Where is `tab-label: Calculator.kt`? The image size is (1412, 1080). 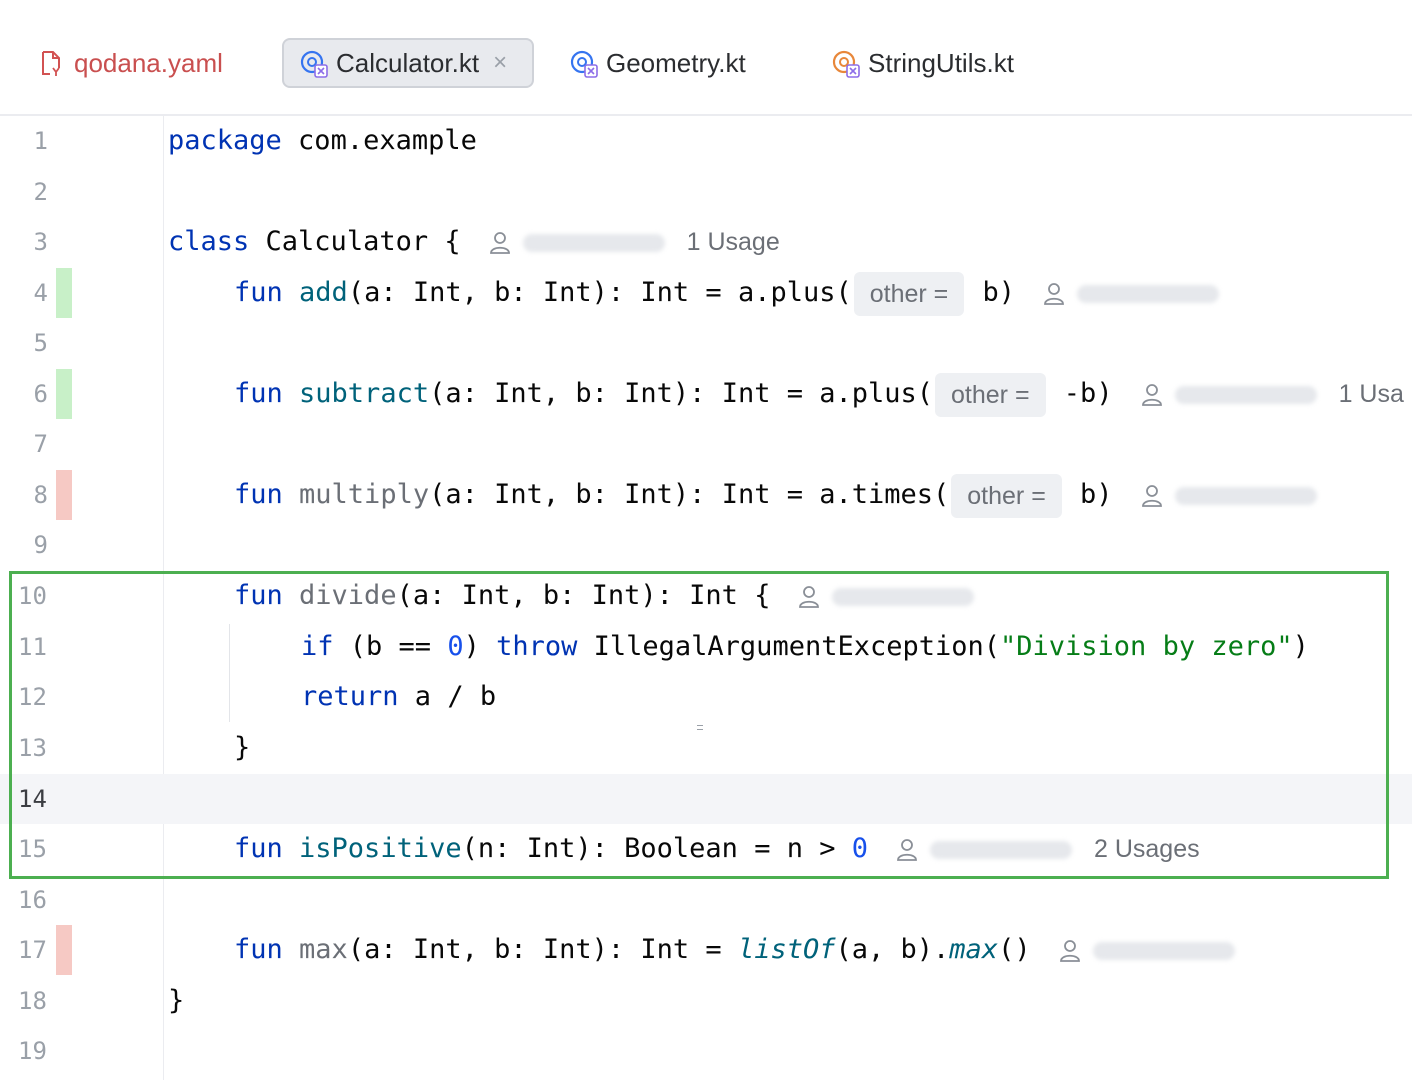 tab-label: Calculator.kt is located at coordinates (408, 62).